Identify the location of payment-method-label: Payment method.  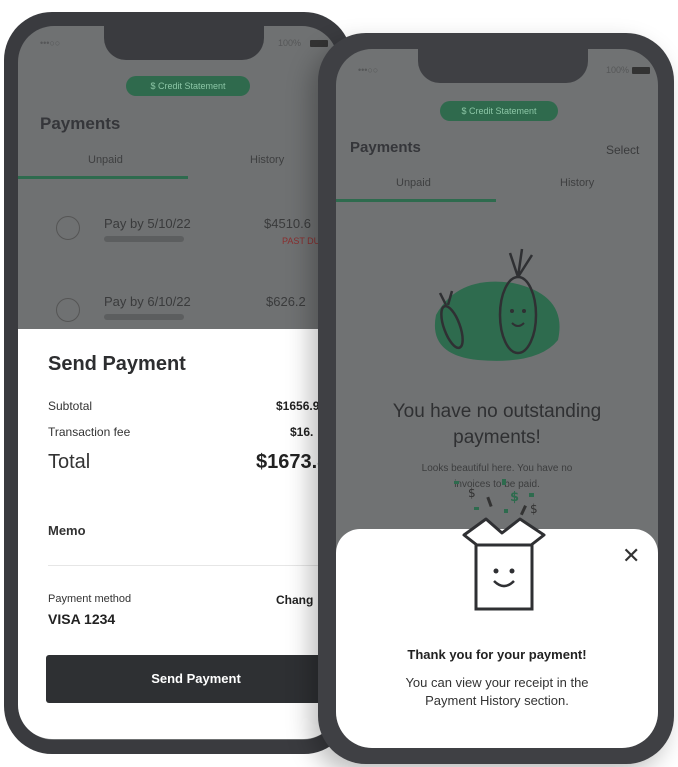
(90, 599).